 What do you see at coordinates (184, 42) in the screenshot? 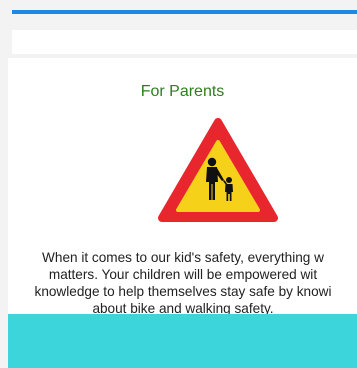
I see `header-strip` at bounding box center [184, 42].